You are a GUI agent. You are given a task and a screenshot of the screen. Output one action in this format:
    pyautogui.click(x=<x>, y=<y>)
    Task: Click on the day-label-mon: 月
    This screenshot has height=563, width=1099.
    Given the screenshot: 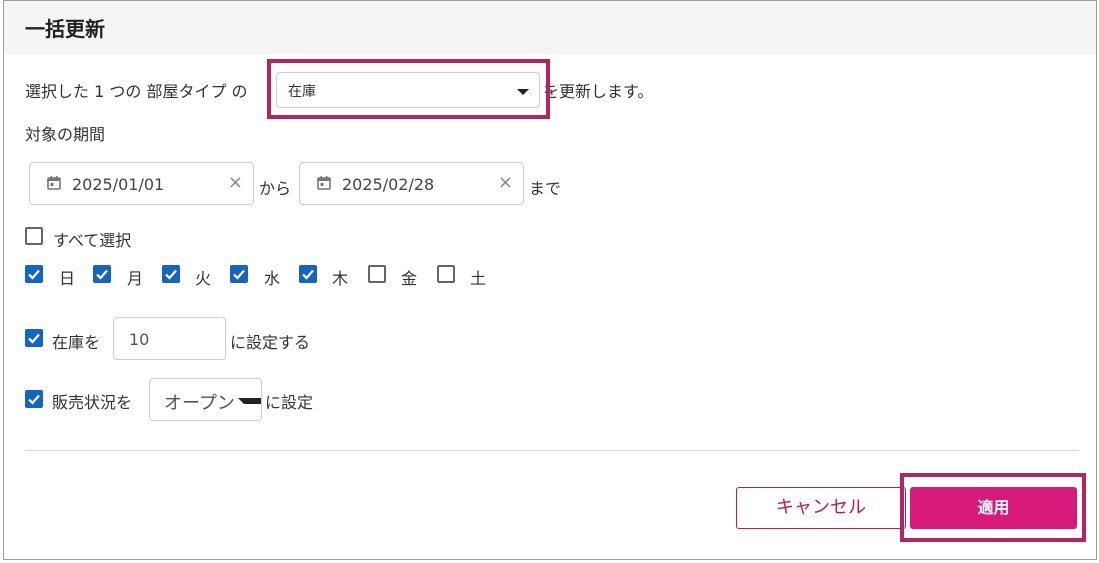 What is the action you would take?
    pyautogui.click(x=135, y=278)
    